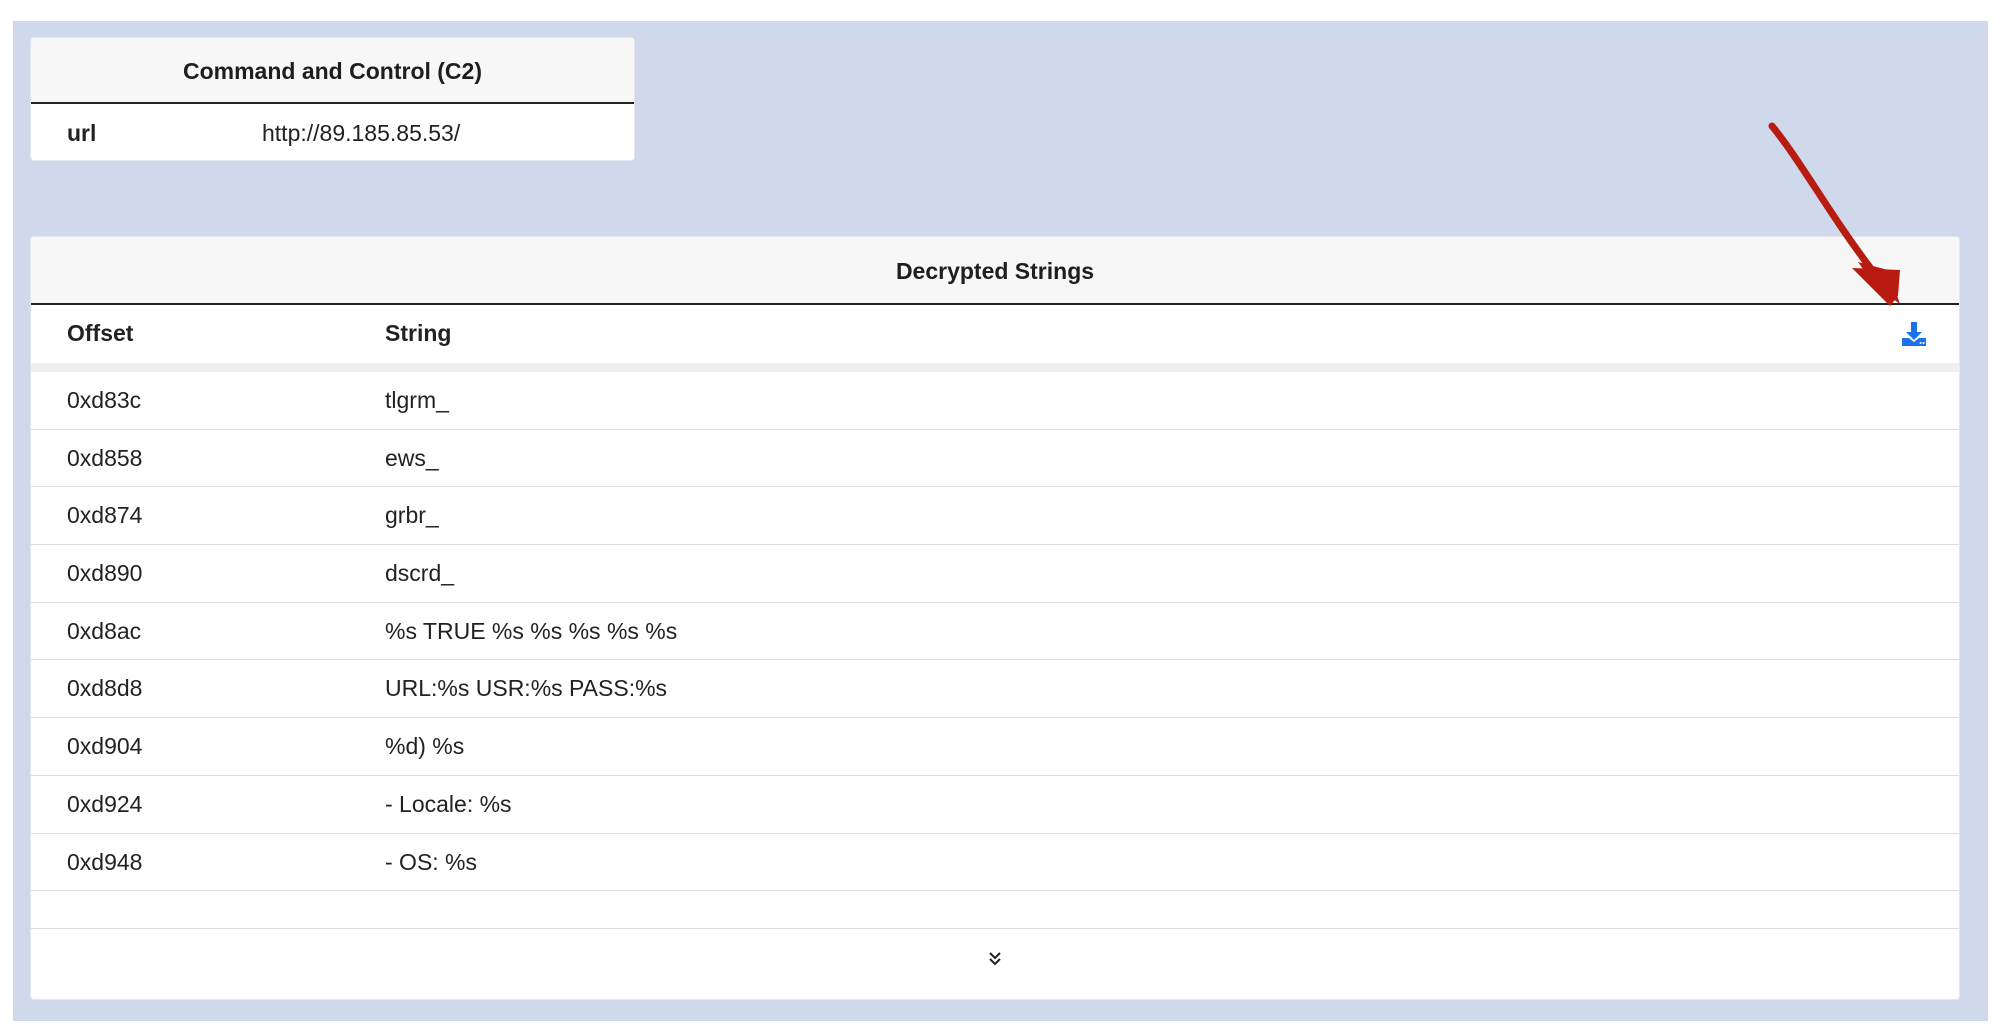 The height and width of the screenshot is (1032, 2000). Describe the element at coordinates (995, 805) in the screenshot. I see `table-row: 0xd924 - Locale: %s` at that location.